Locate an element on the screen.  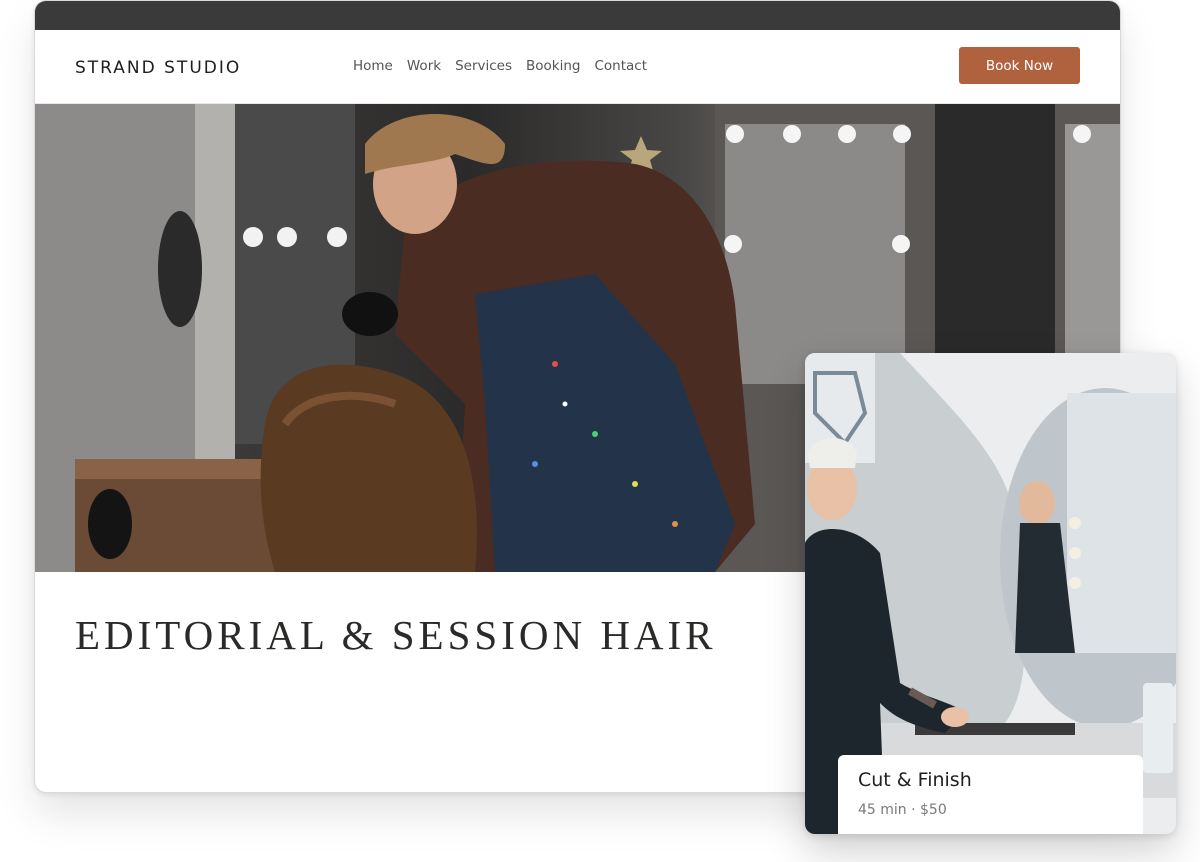
service-meta: 45 min · $50 is located at coordinates (902, 810).